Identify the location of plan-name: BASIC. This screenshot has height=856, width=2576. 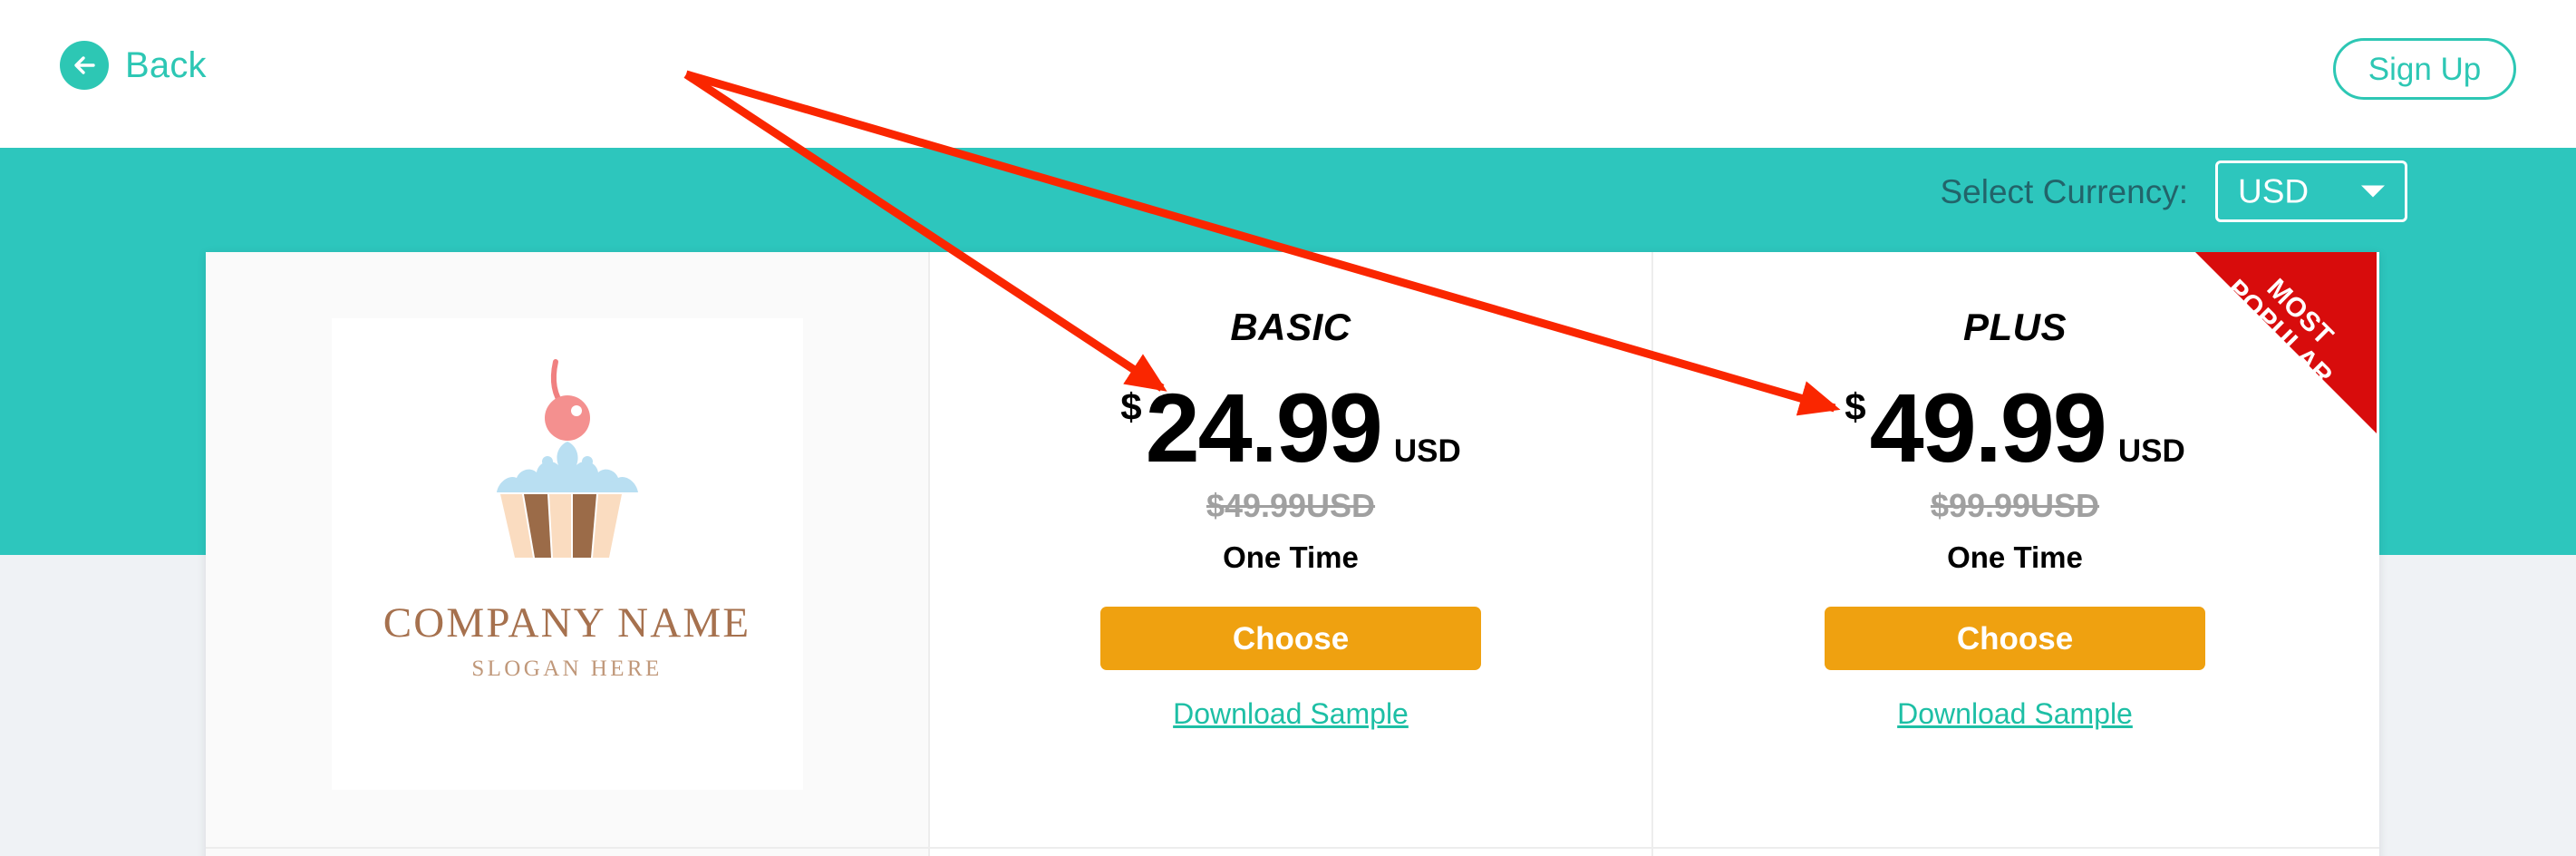
(1290, 327).